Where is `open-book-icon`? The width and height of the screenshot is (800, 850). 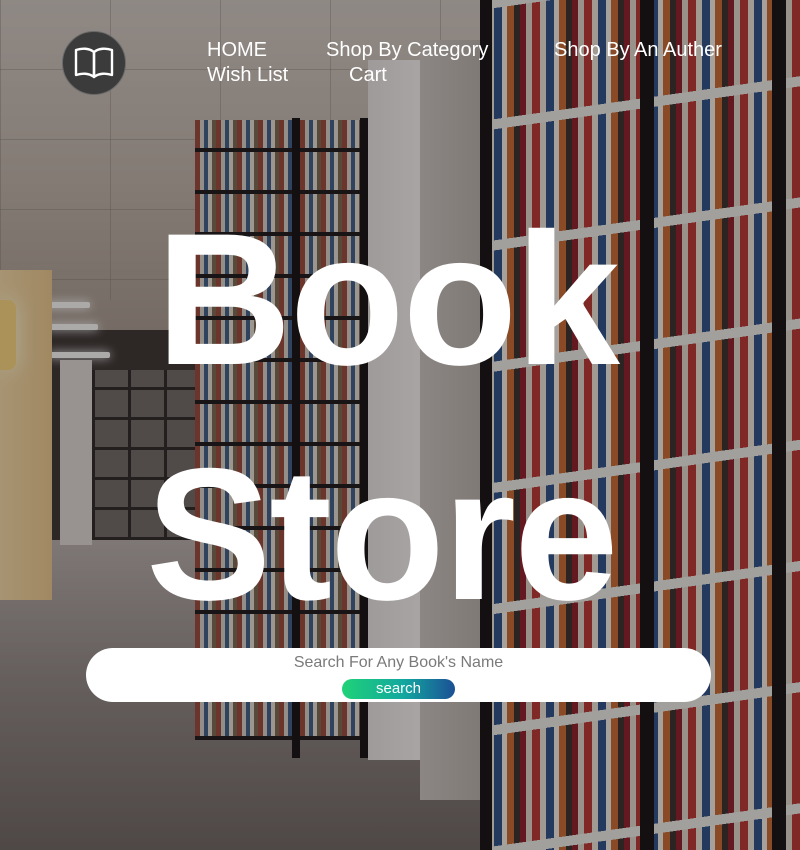 open-book-icon is located at coordinates (94, 63).